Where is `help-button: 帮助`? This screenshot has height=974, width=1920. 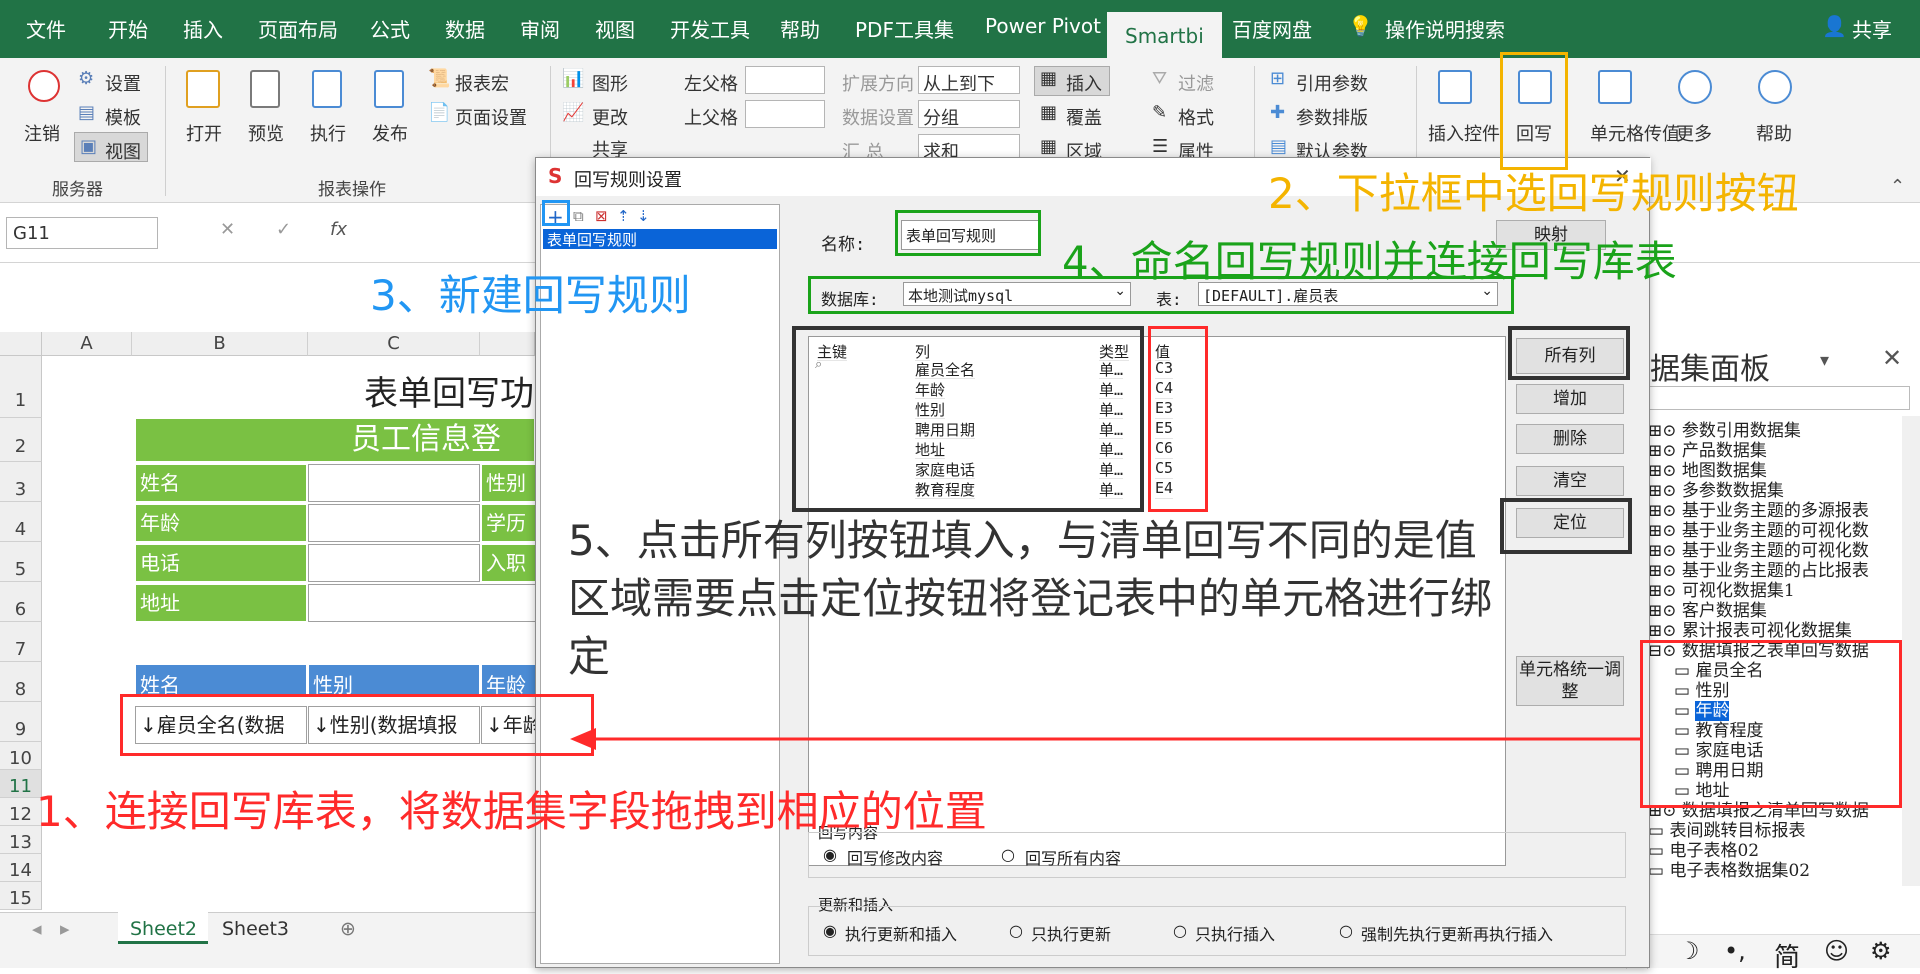 help-button: 帮助 is located at coordinates (1774, 133).